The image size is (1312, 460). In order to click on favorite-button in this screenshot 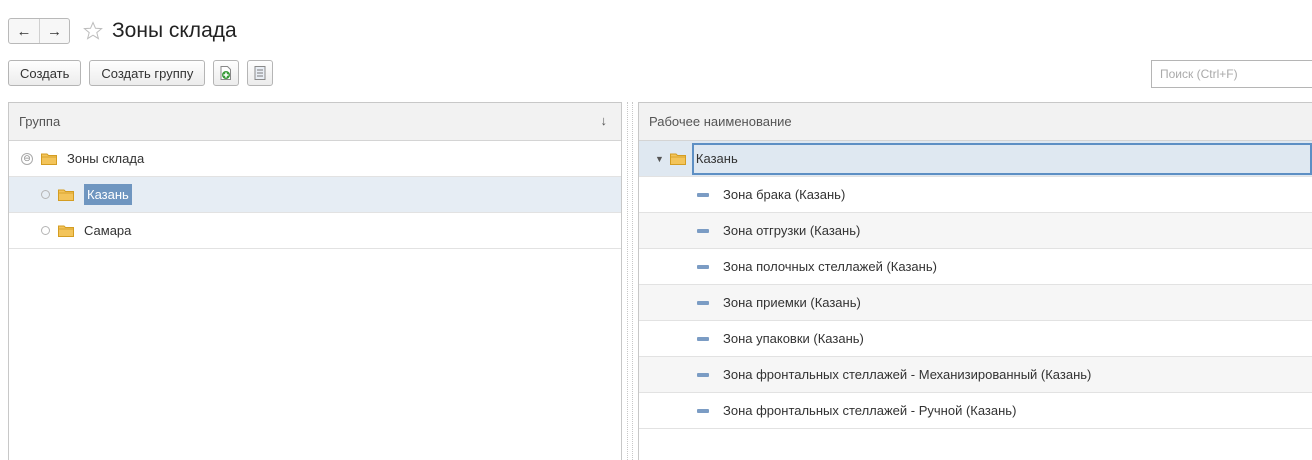, I will do `click(93, 31)`.